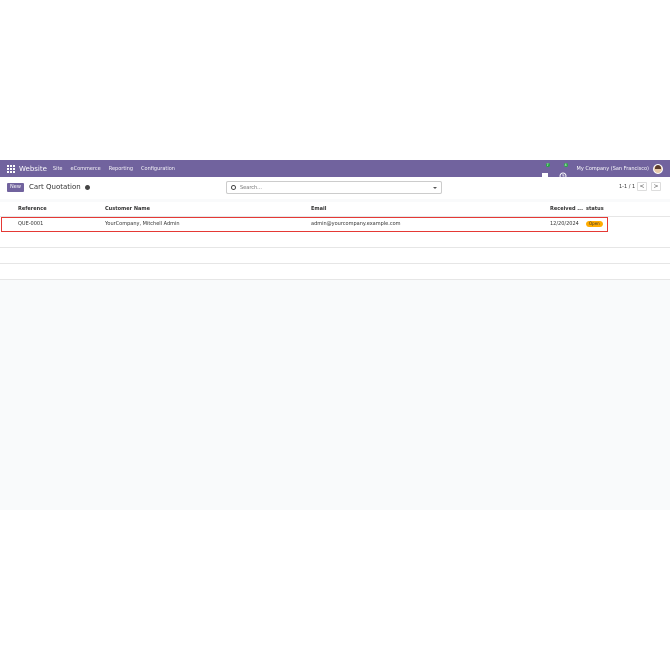 The height and width of the screenshot is (670, 670). Describe the element at coordinates (32, 209) in the screenshot. I see `column-header-reference: Reference` at that location.